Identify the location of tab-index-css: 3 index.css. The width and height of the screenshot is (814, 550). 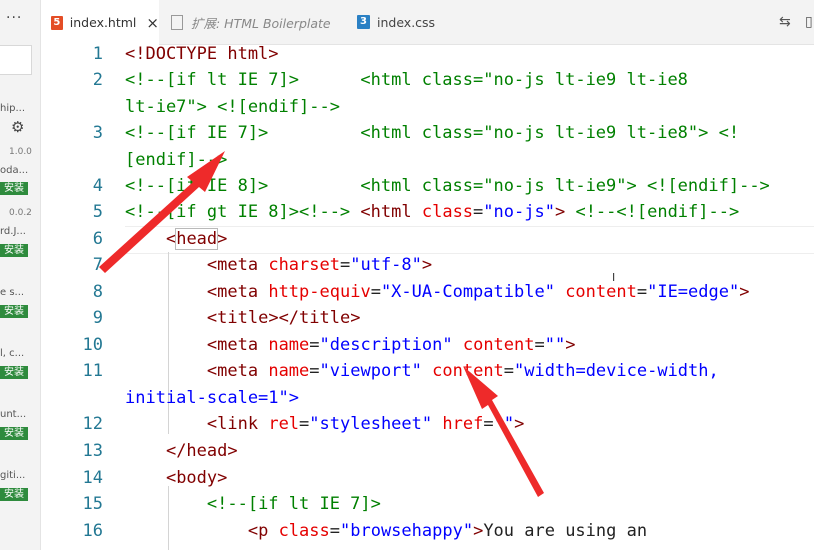
(396, 22).